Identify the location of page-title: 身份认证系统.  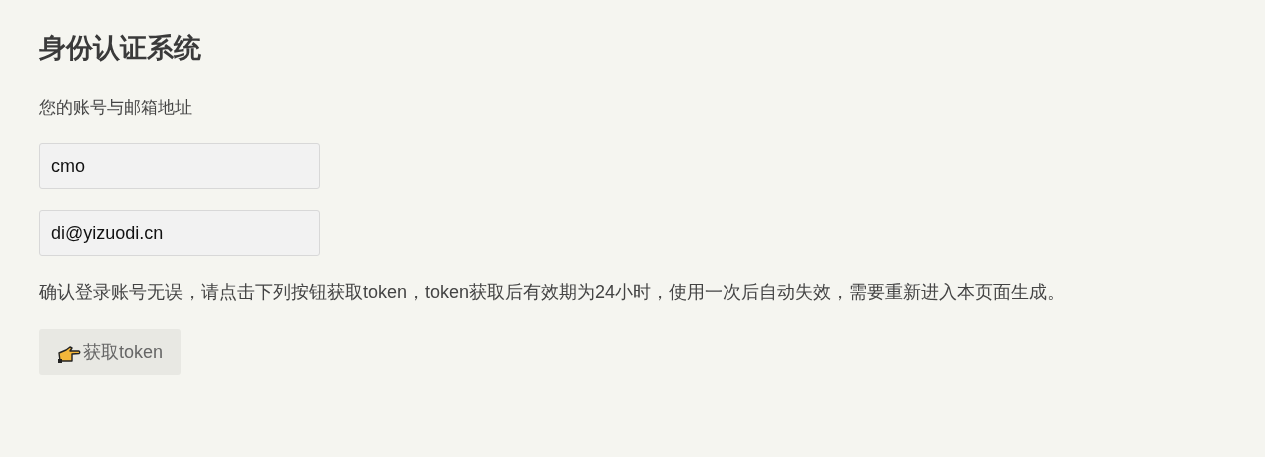
(120, 48).